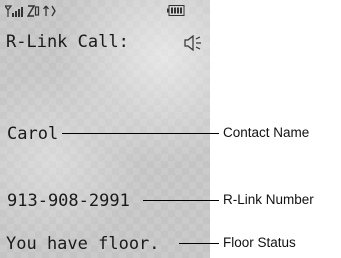  I want to click on signal-strength-icon, so click(14, 11).